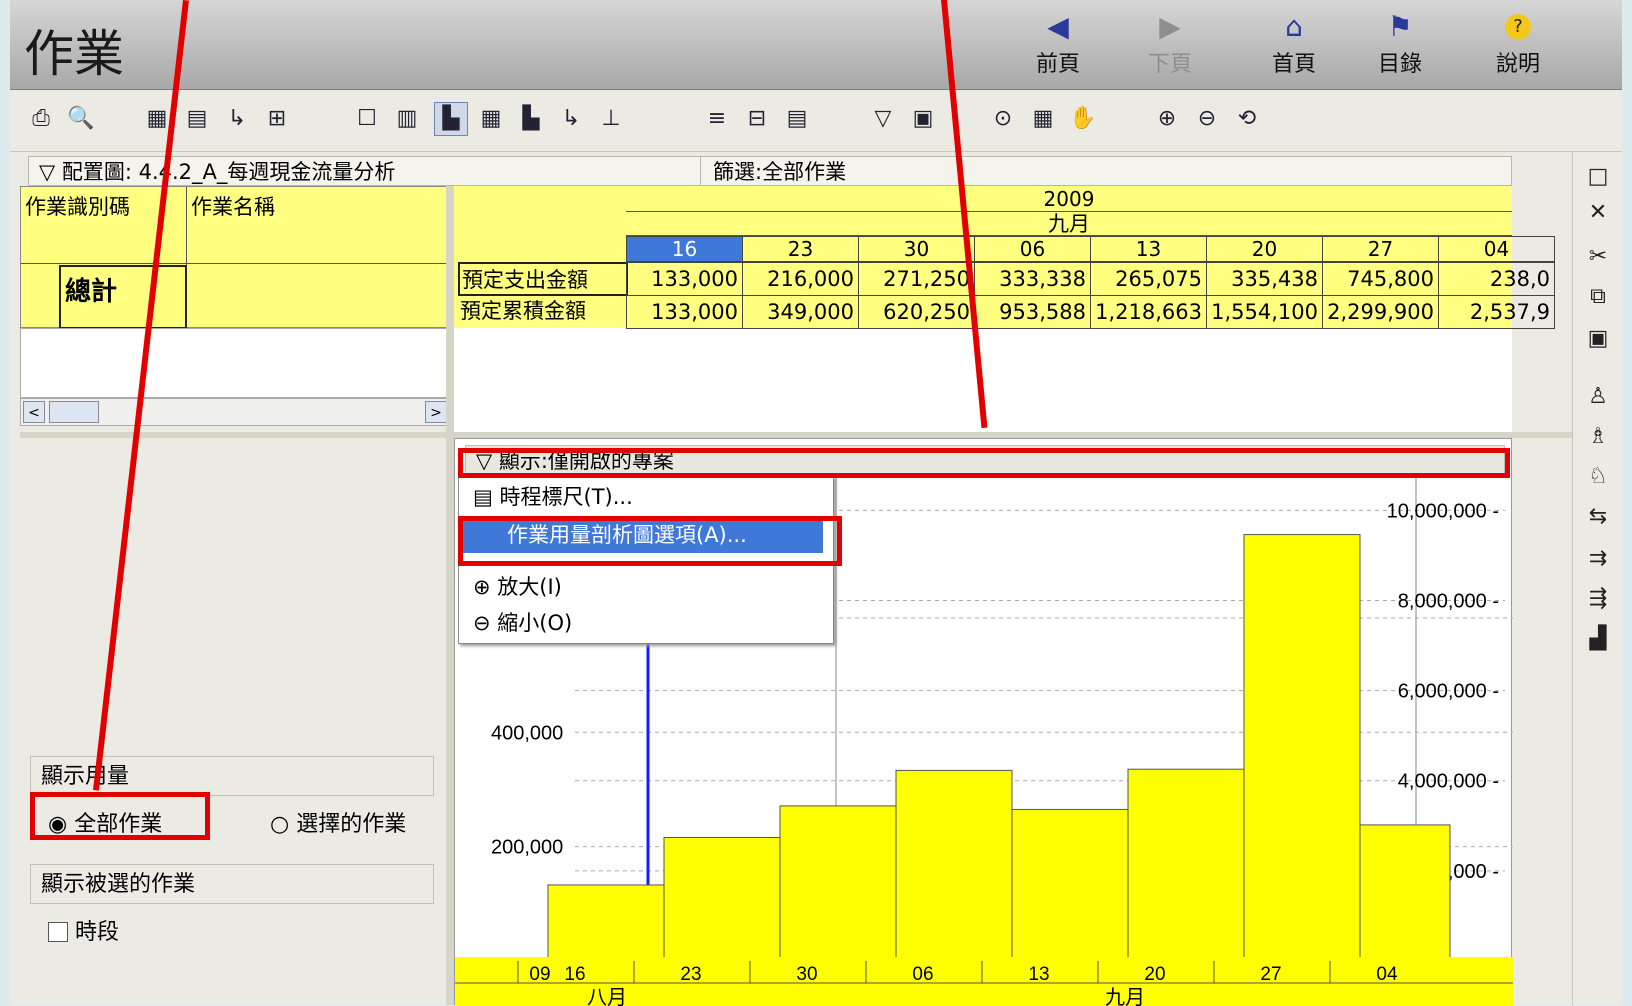  What do you see at coordinates (1294, 45) in the screenshot?
I see `nav-button-2: ⌂ 首頁` at bounding box center [1294, 45].